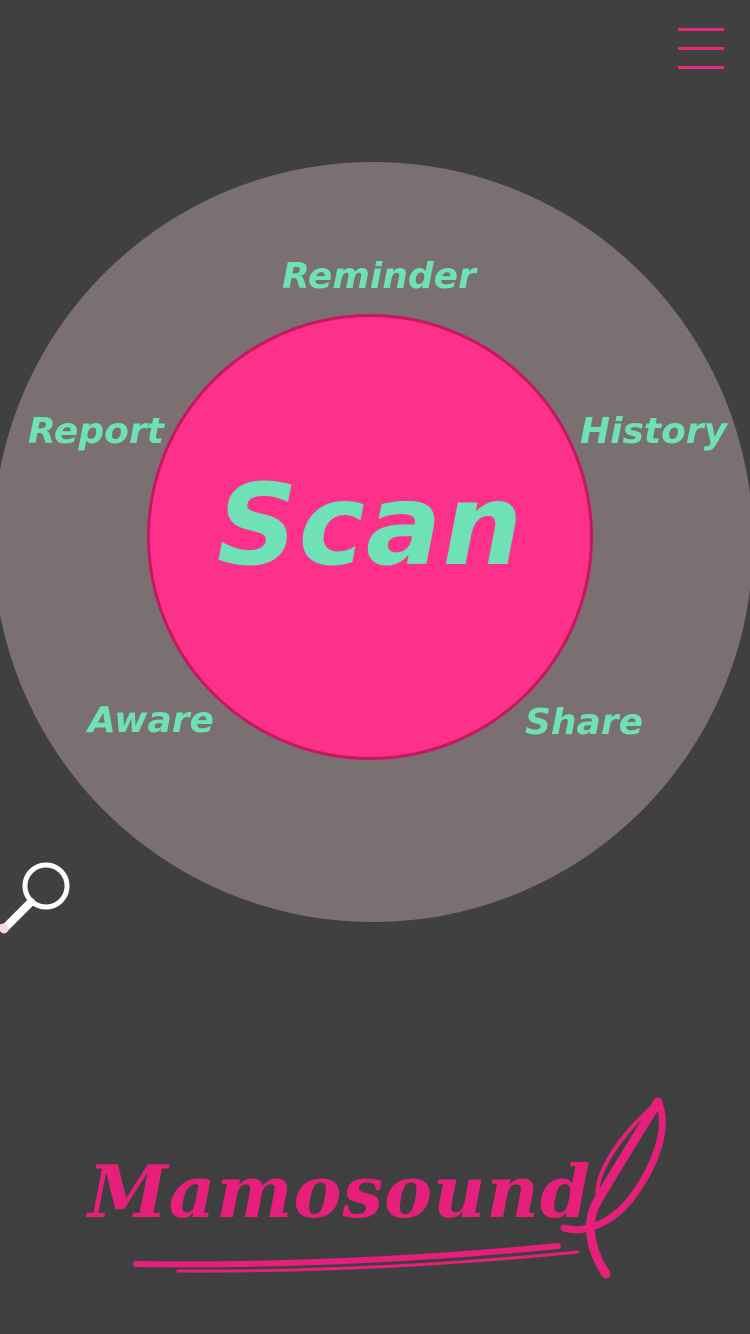  Describe the element at coordinates (379, 277) in the screenshot. I see `reminder-link: Reminder` at that location.